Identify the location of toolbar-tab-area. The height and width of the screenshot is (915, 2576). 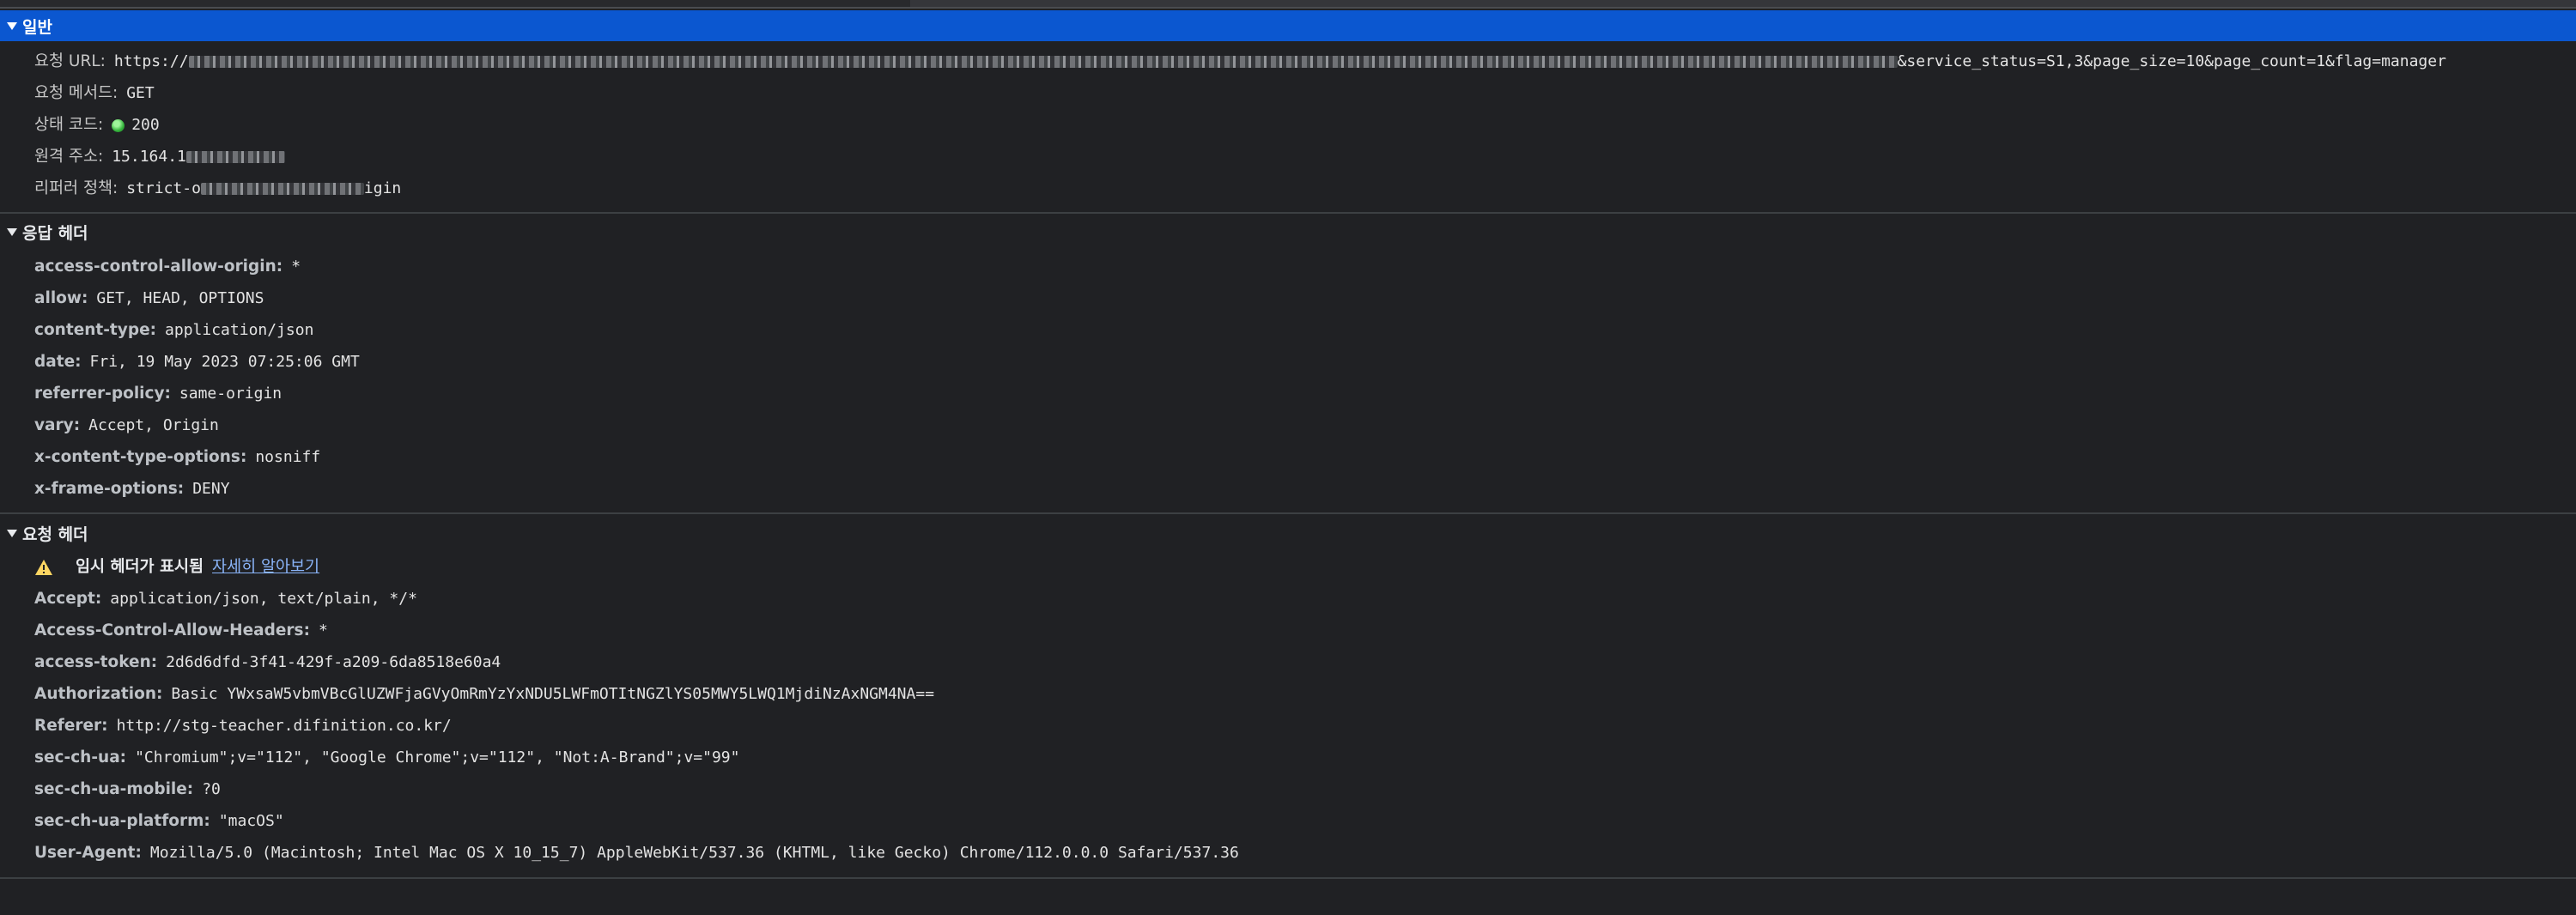
(455, 3).